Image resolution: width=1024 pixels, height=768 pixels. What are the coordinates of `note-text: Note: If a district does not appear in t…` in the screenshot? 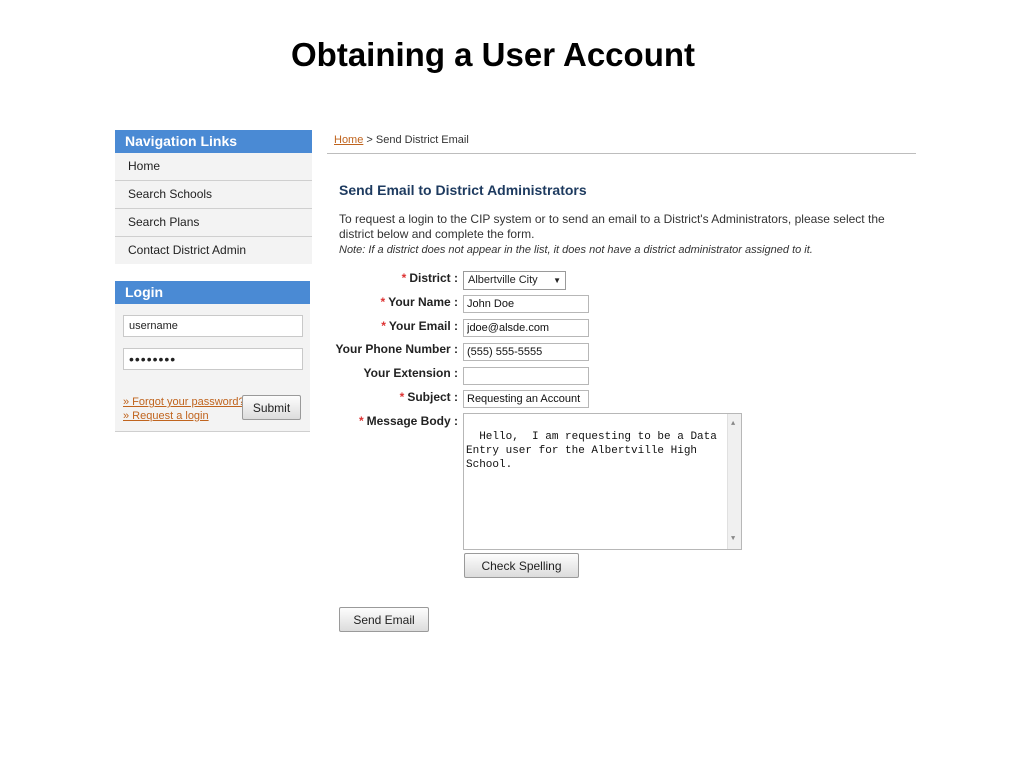 It's located at (576, 250).